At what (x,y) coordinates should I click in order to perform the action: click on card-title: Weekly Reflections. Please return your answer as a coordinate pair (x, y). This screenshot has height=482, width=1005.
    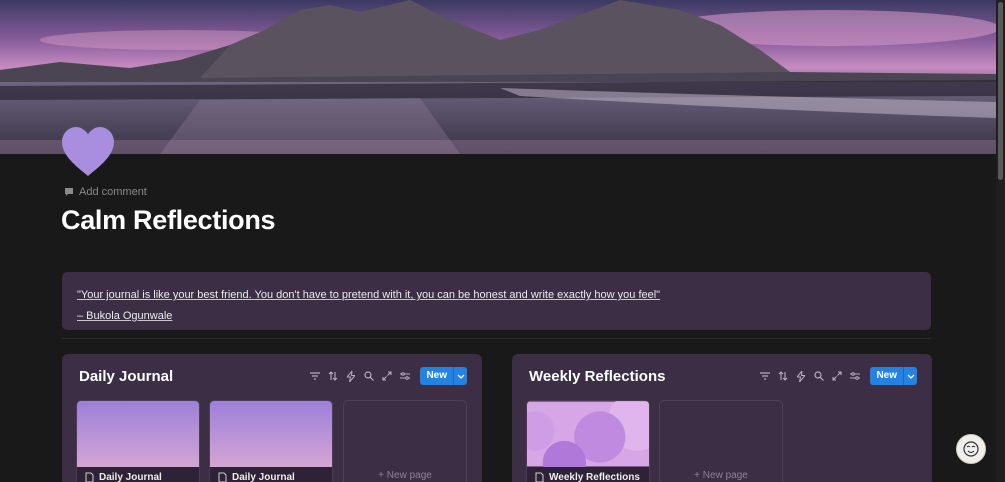
    Looking at the image, I should click on (594, 477).